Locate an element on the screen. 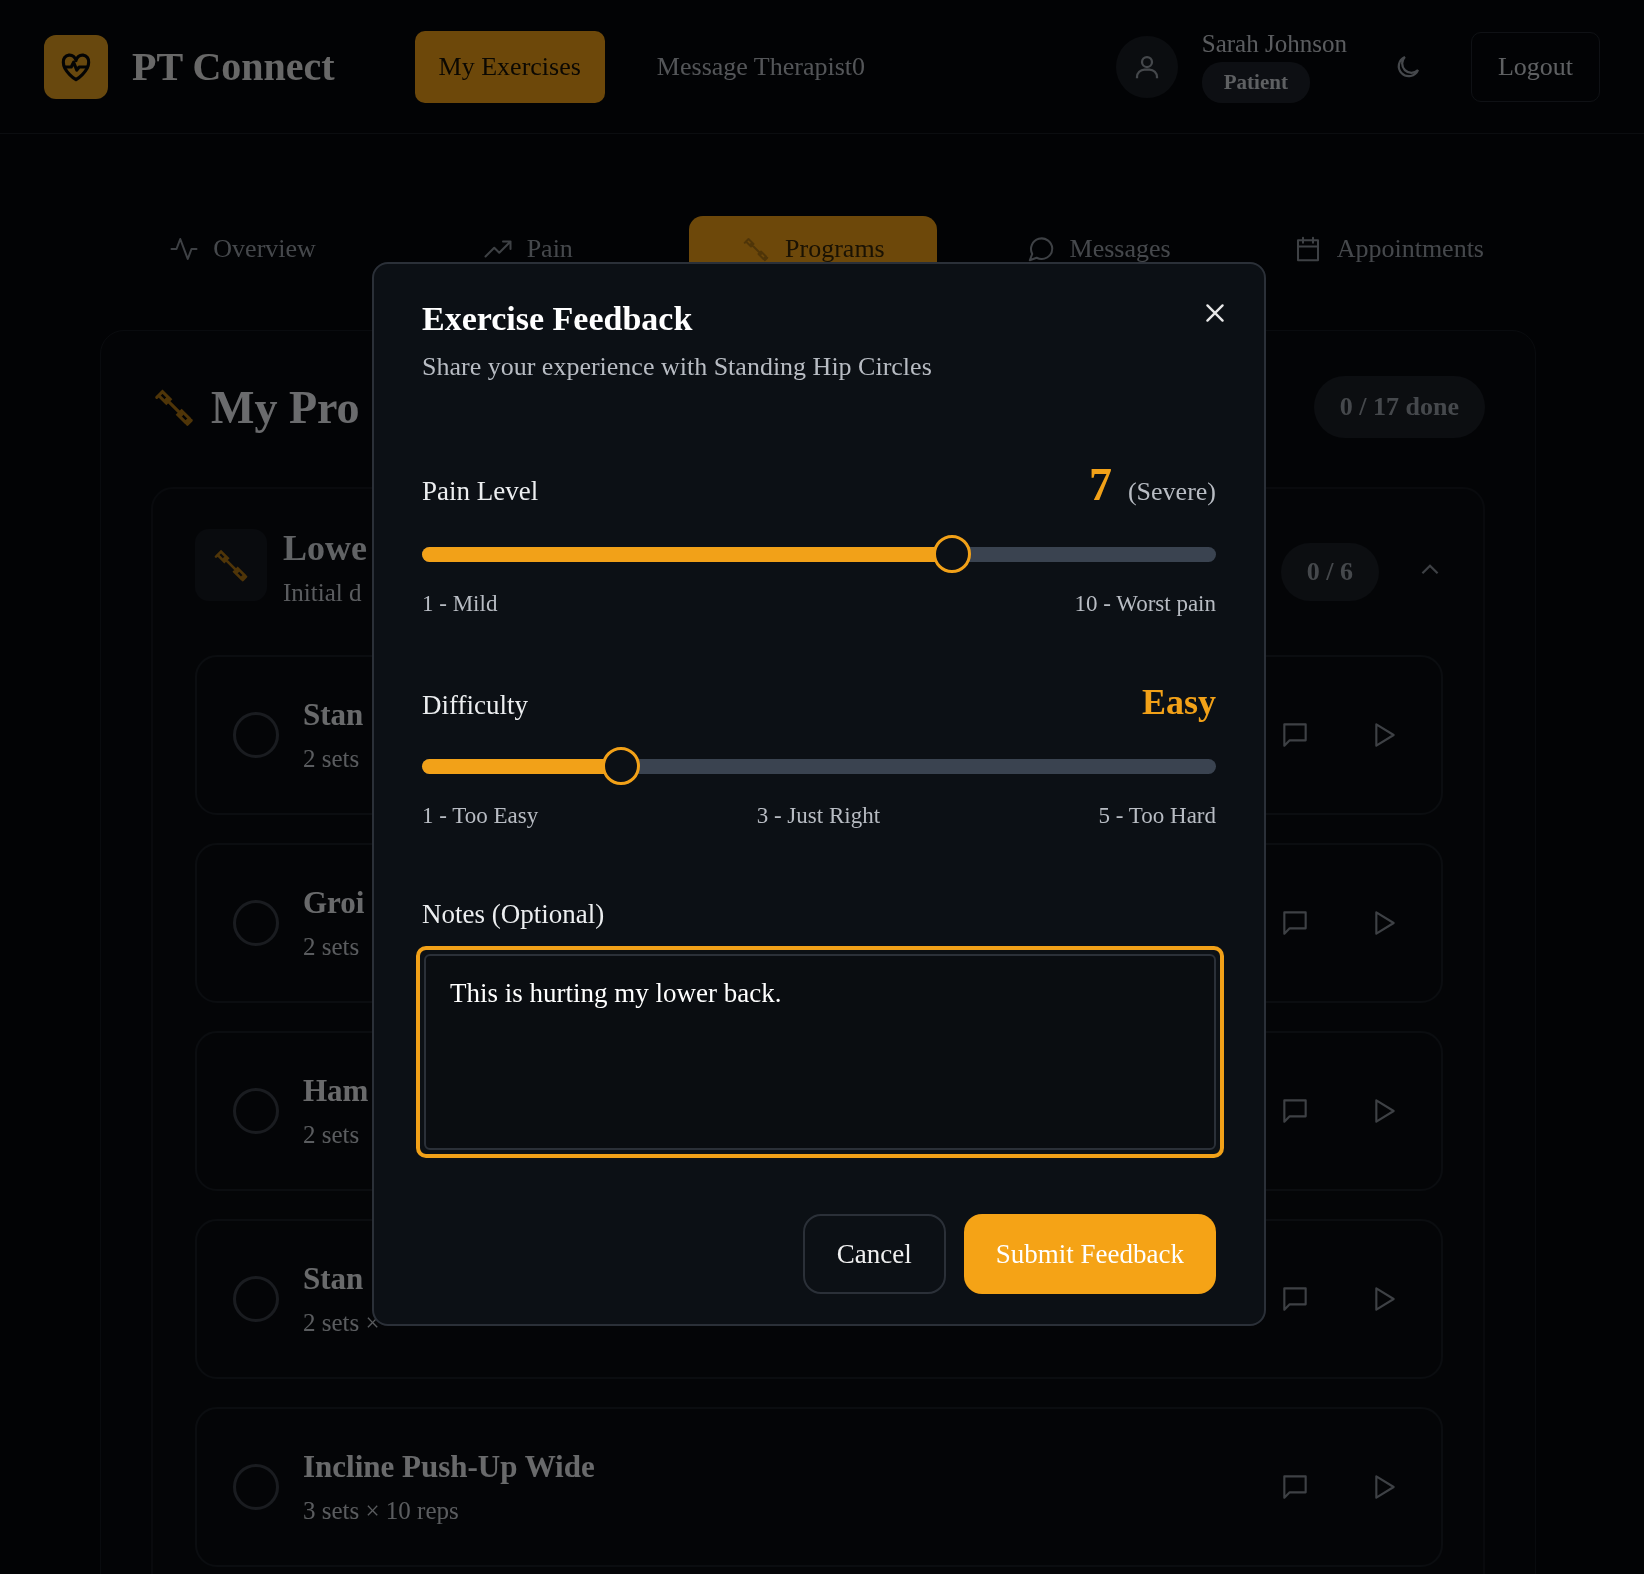  program-subtitle: Initial d is located at coordinates (323, 593).